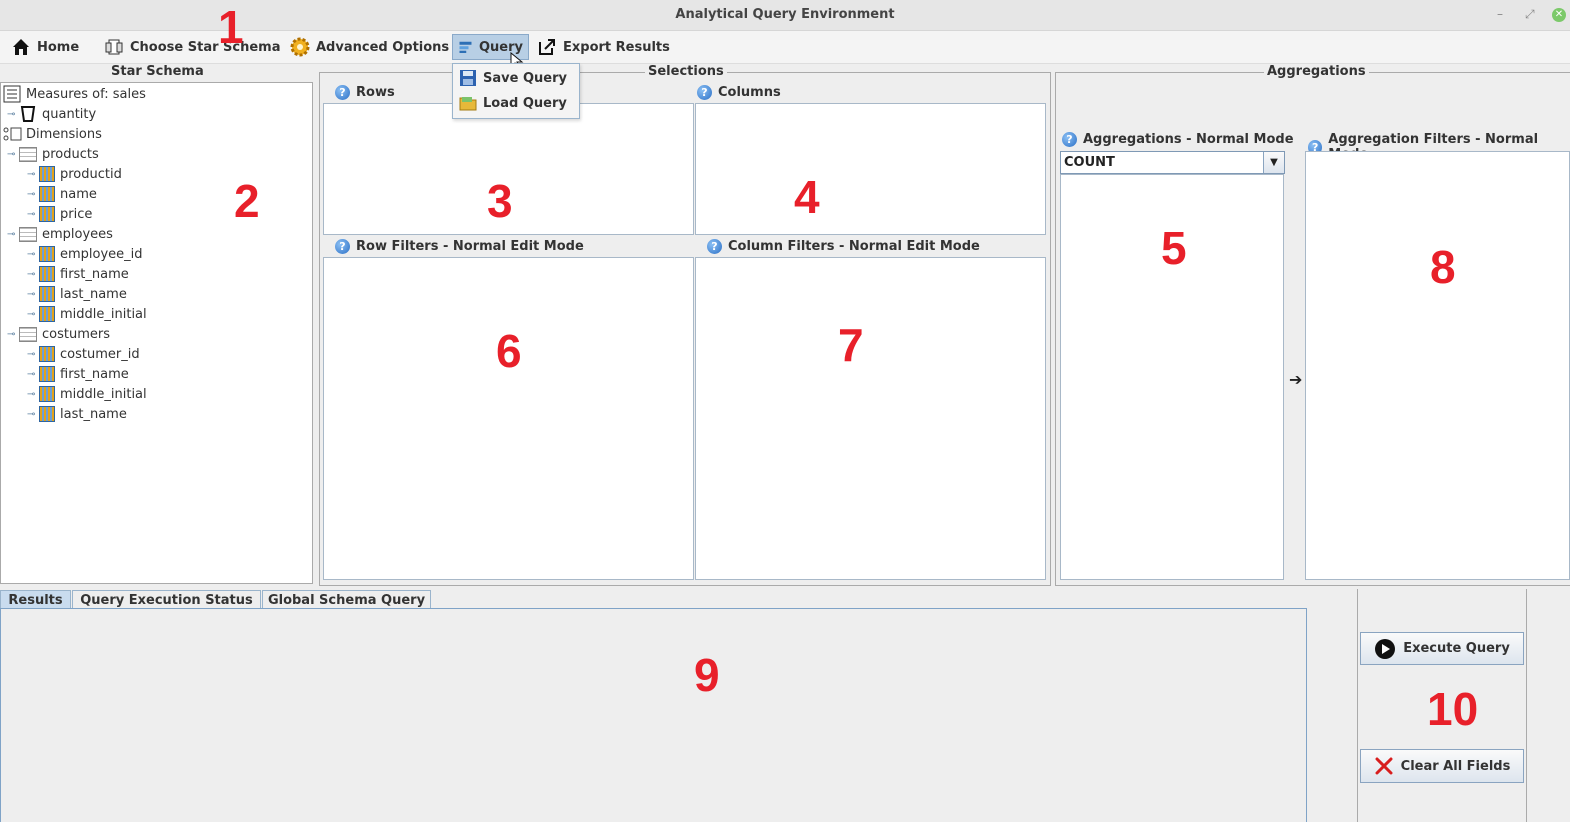 This screenshot has height=822, width=1570. What do you see at coordinates (870, 418) in the screenshot?
I see `column-filters-area` at bounding box center [870, 418].